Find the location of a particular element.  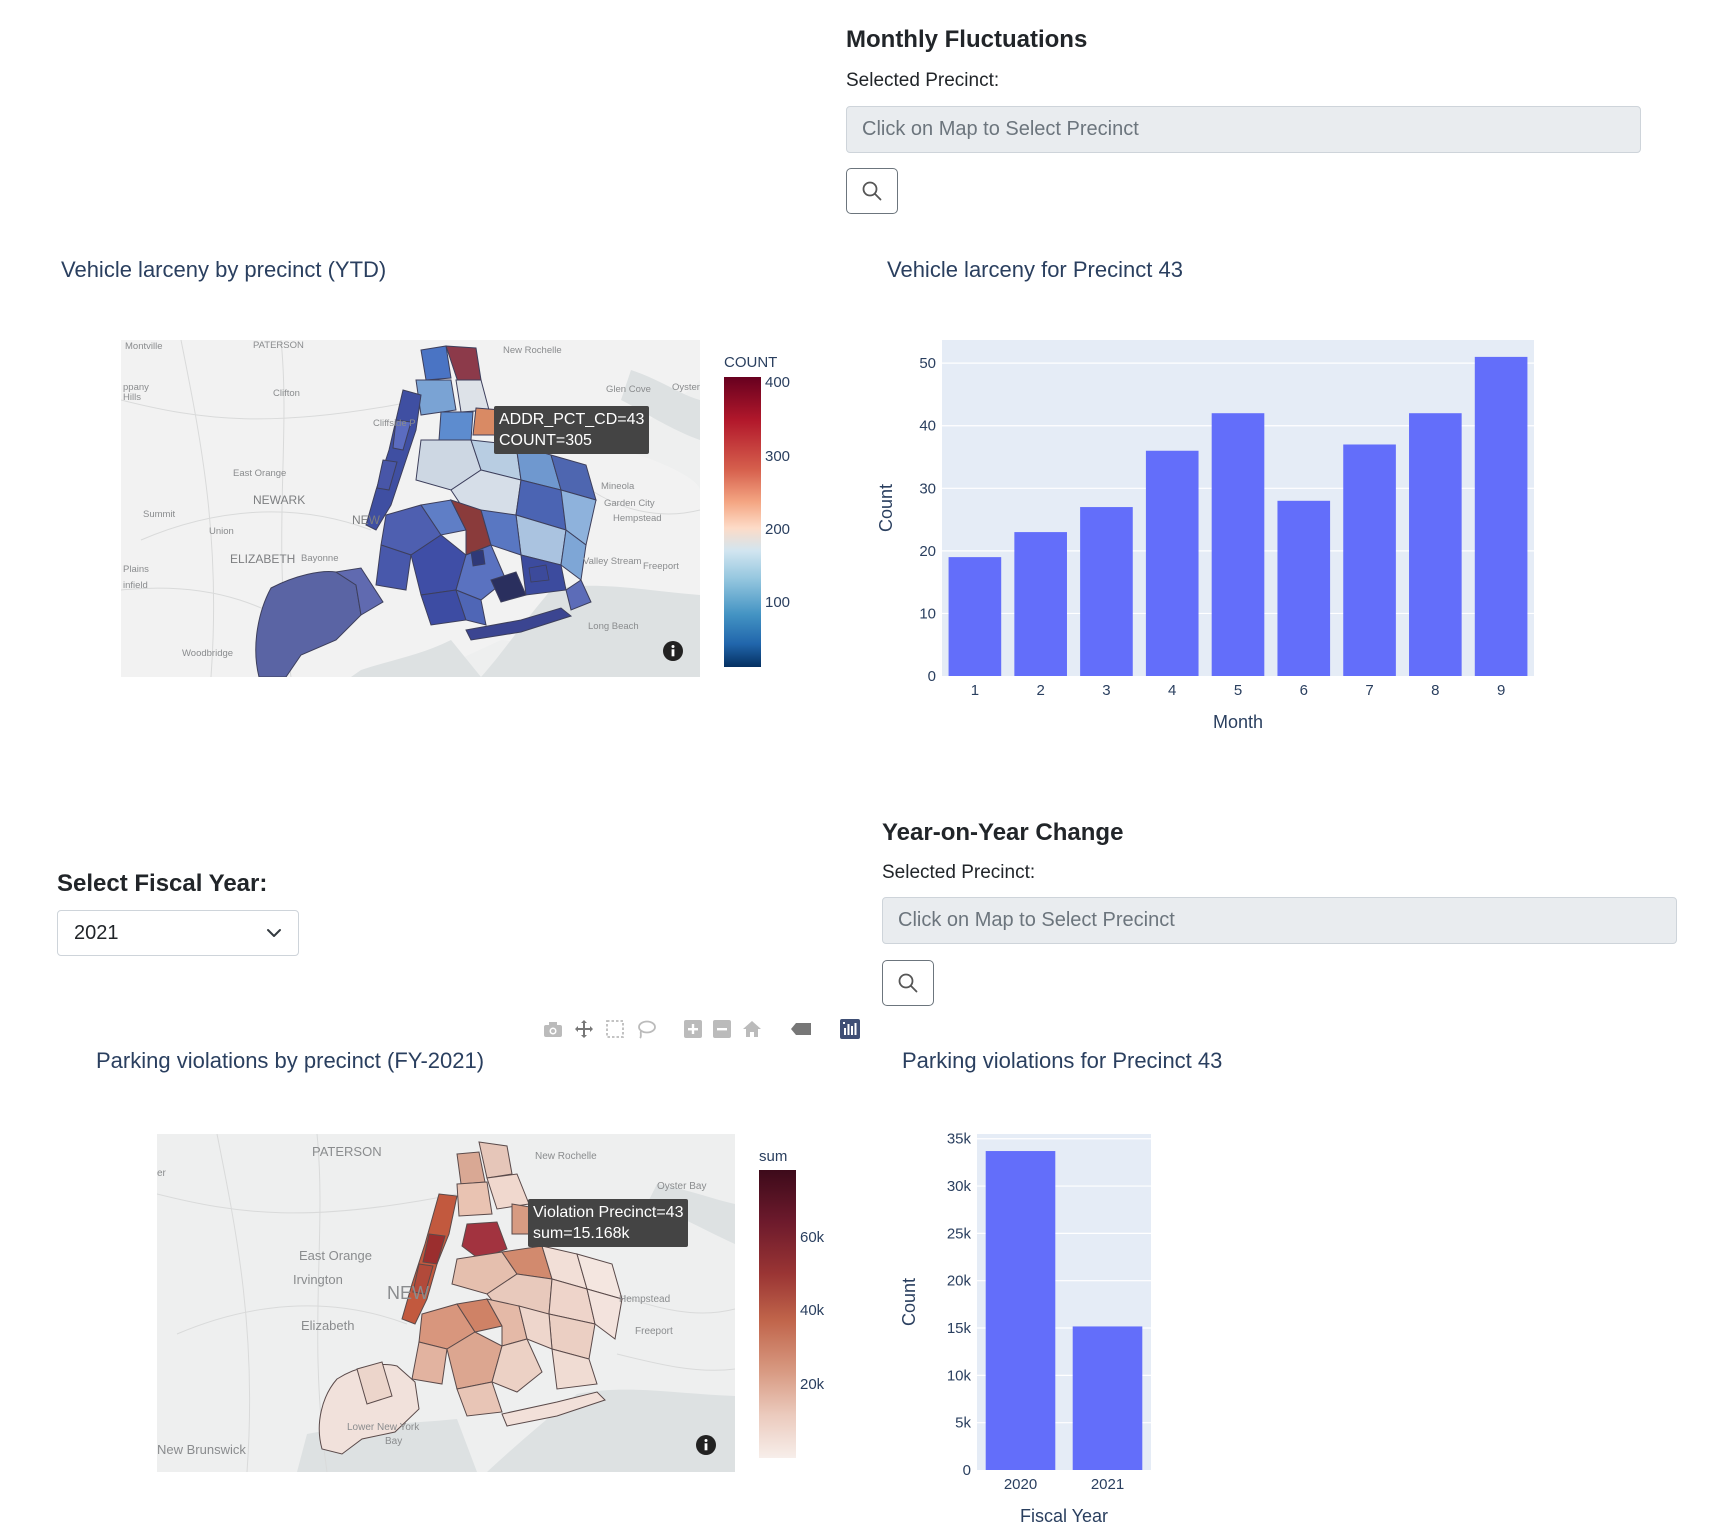

monthly-fluctuations-heading: Monthly Fluctuations is located at coordinates (967, 39).